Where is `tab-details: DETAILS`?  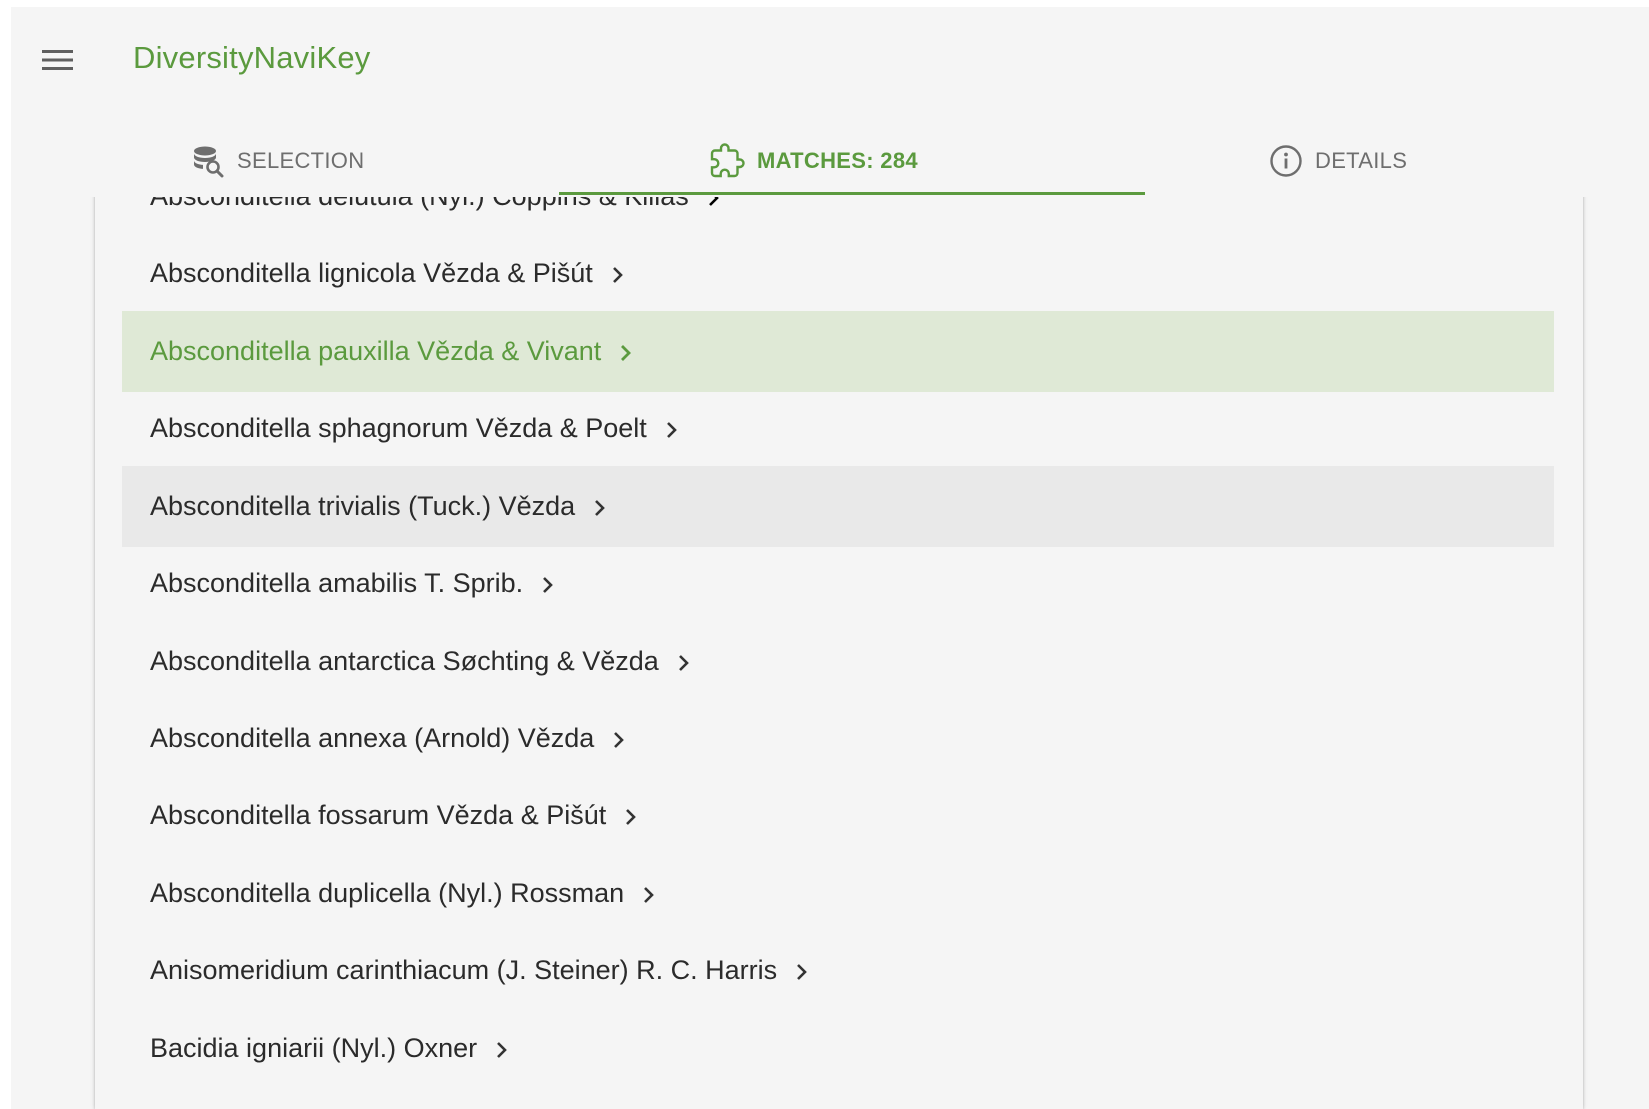
tab-details: DETAILS is located at coordinates (1338, 161).